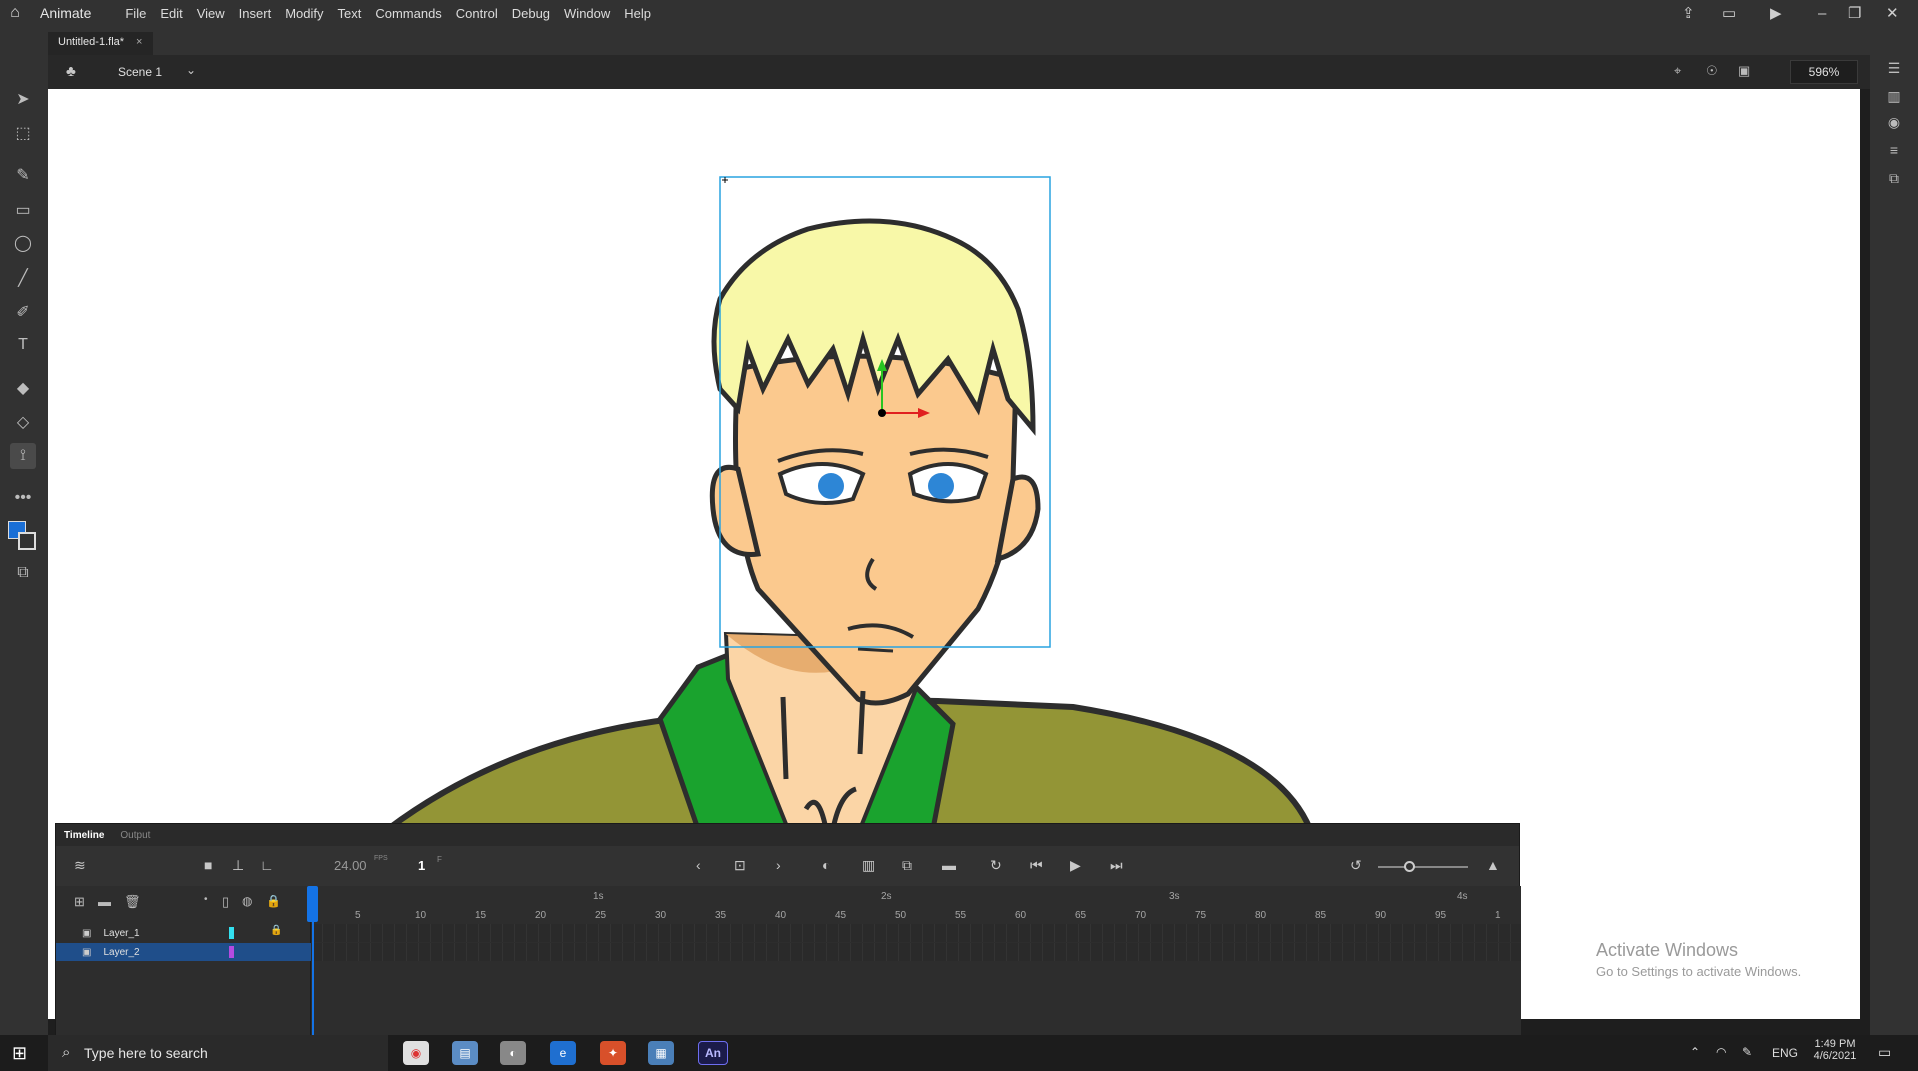  What do you see at coordinates (1884, 1052) in the screenshot?
I see `notification-icon: ▭` at bounding box center [1884, 1052].